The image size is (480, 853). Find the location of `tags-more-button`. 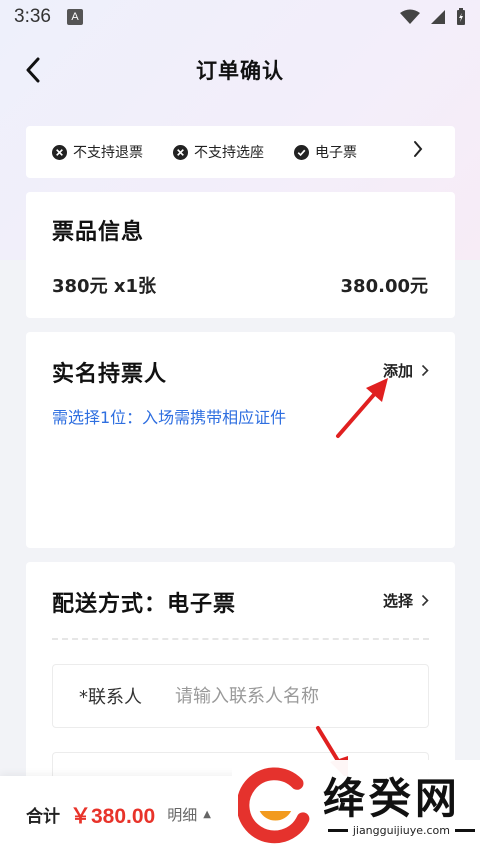

tags-more-button is located at coordinates (418, 151).